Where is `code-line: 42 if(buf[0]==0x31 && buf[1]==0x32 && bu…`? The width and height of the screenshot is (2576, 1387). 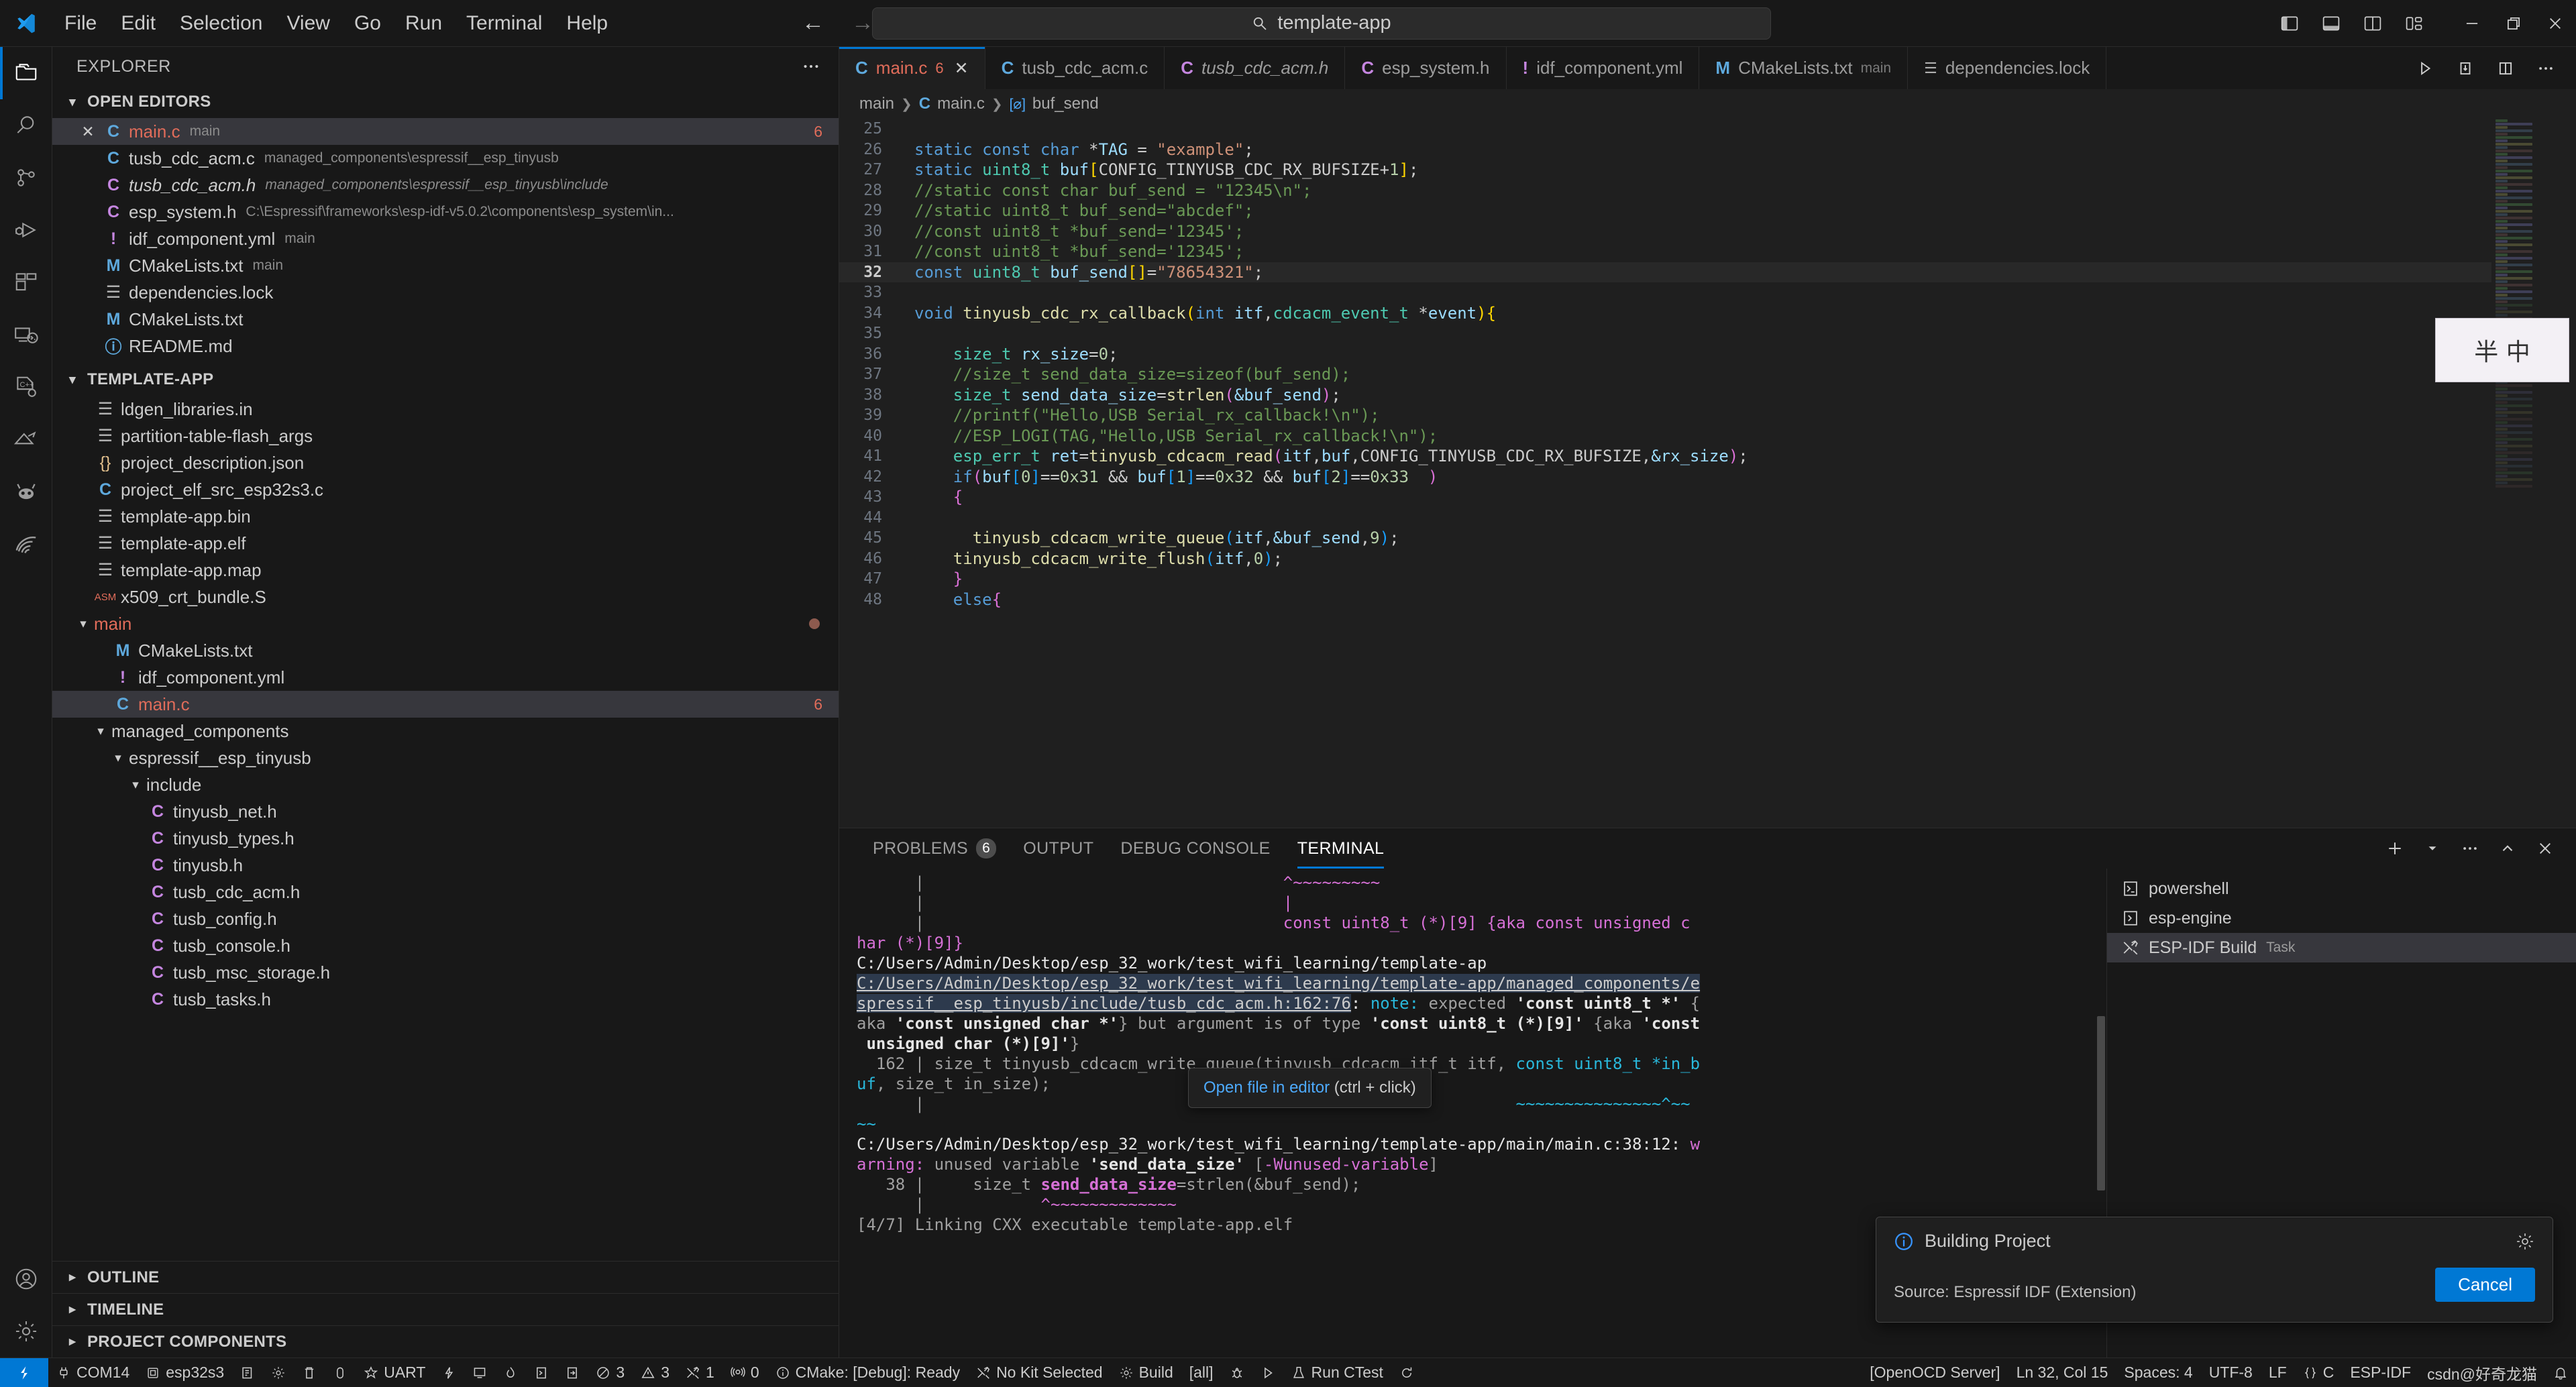
code-line: 42 if(buf[0]==0x31 && buf[1]==0x32 && bu… is located at coordinates (1665, 477).